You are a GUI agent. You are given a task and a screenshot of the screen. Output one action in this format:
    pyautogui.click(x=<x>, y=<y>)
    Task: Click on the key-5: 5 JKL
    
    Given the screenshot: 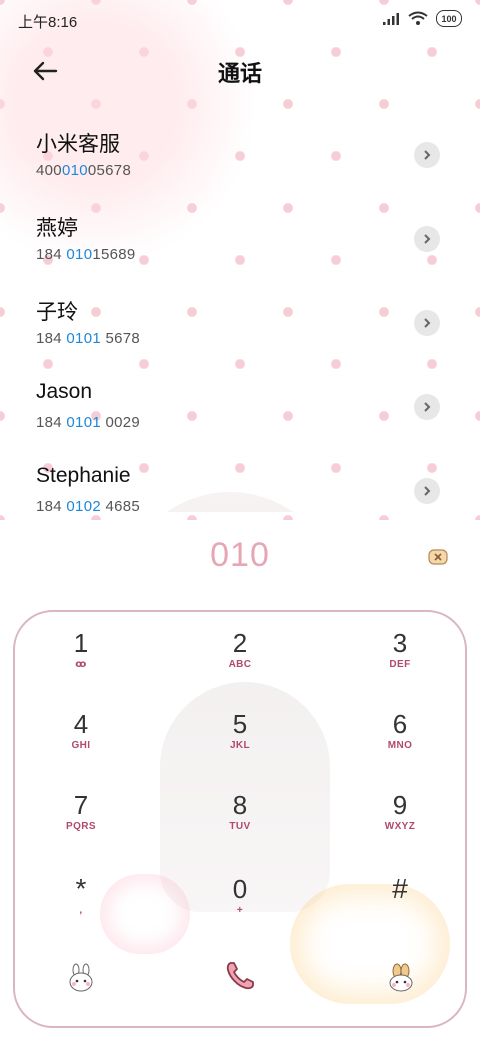 What is the action you would take?
    pyautogui.click(x=240, y=744)
    